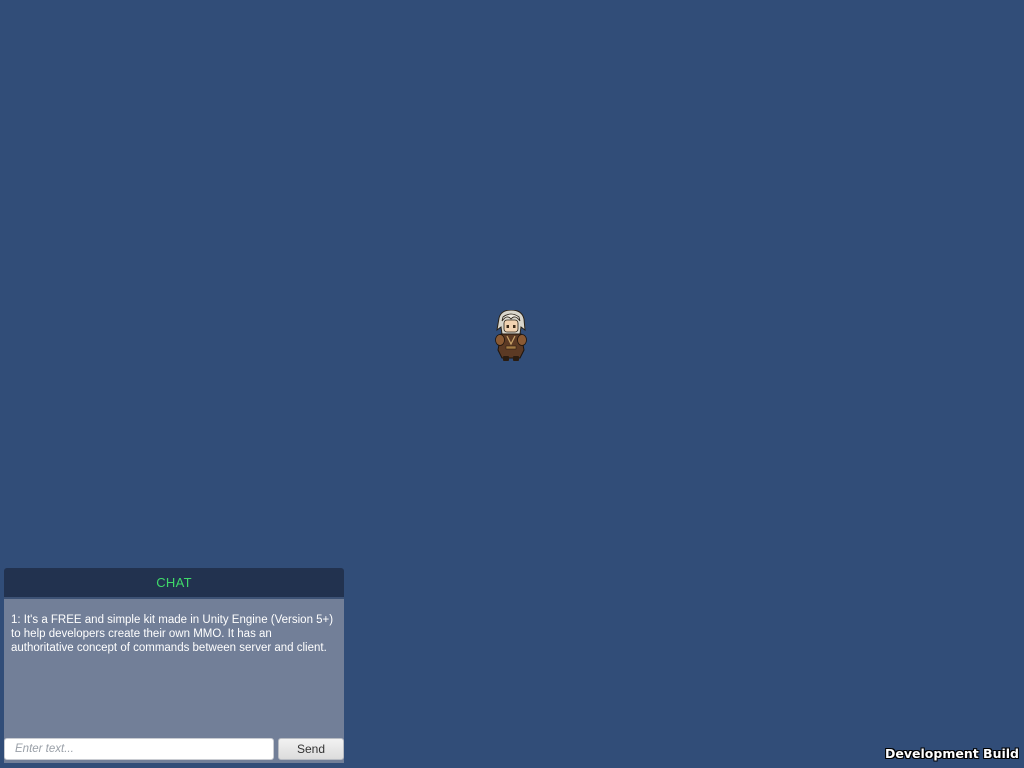 This screenshot has height=768, width=1024. I want to click on player-character-icon, so click(511, 336).